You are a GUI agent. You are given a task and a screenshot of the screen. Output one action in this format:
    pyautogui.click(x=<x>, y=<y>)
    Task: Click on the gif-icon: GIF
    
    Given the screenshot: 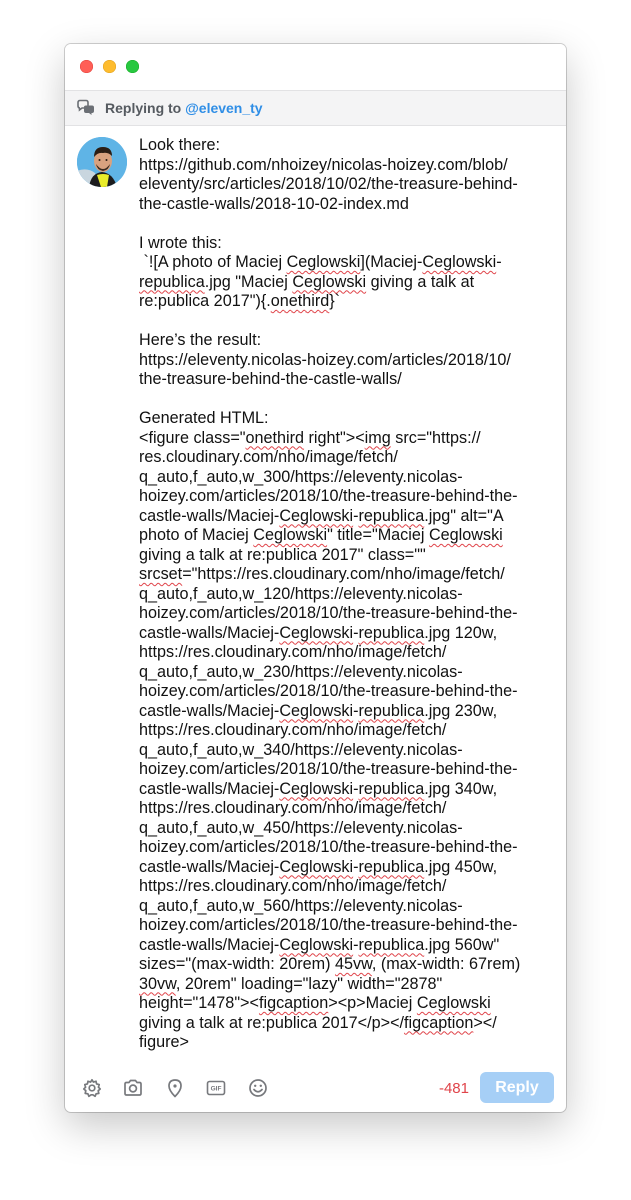 What is the action you would take?
    pyautogui.click(x=216, y=1088)
    